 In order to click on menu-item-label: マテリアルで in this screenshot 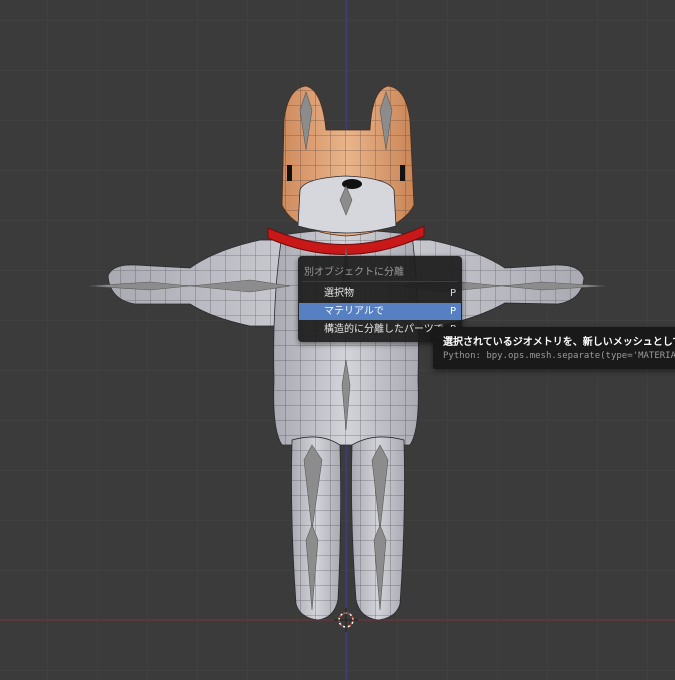, I will do `click(354, 311)`.